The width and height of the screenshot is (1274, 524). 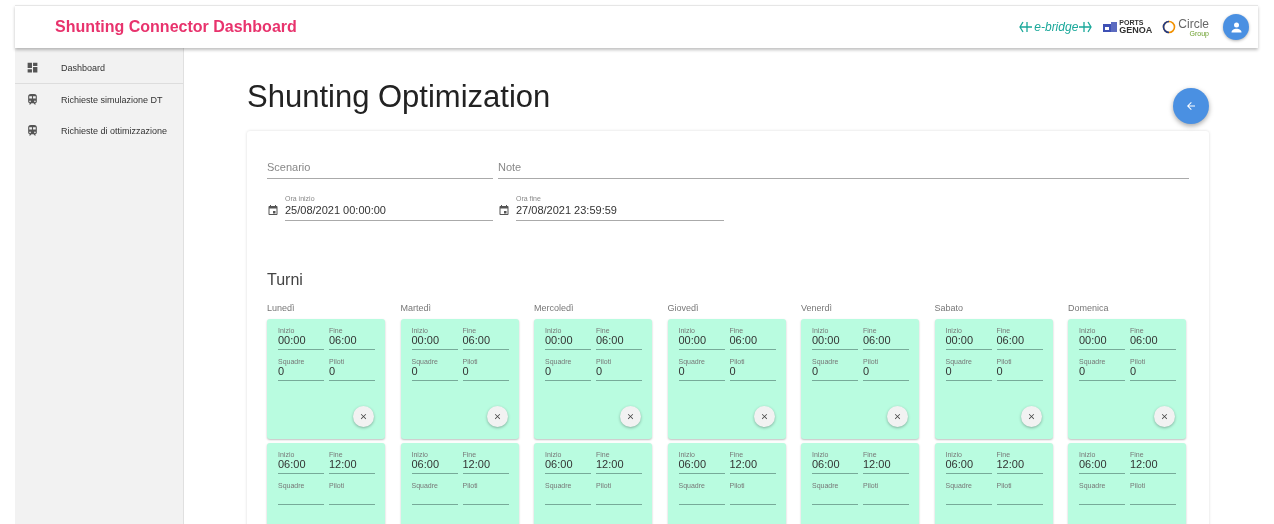 What do you see at coordinates (1169, 27) in the screenshot?
I see `ring-icon` at bounding box center [1169, 27].